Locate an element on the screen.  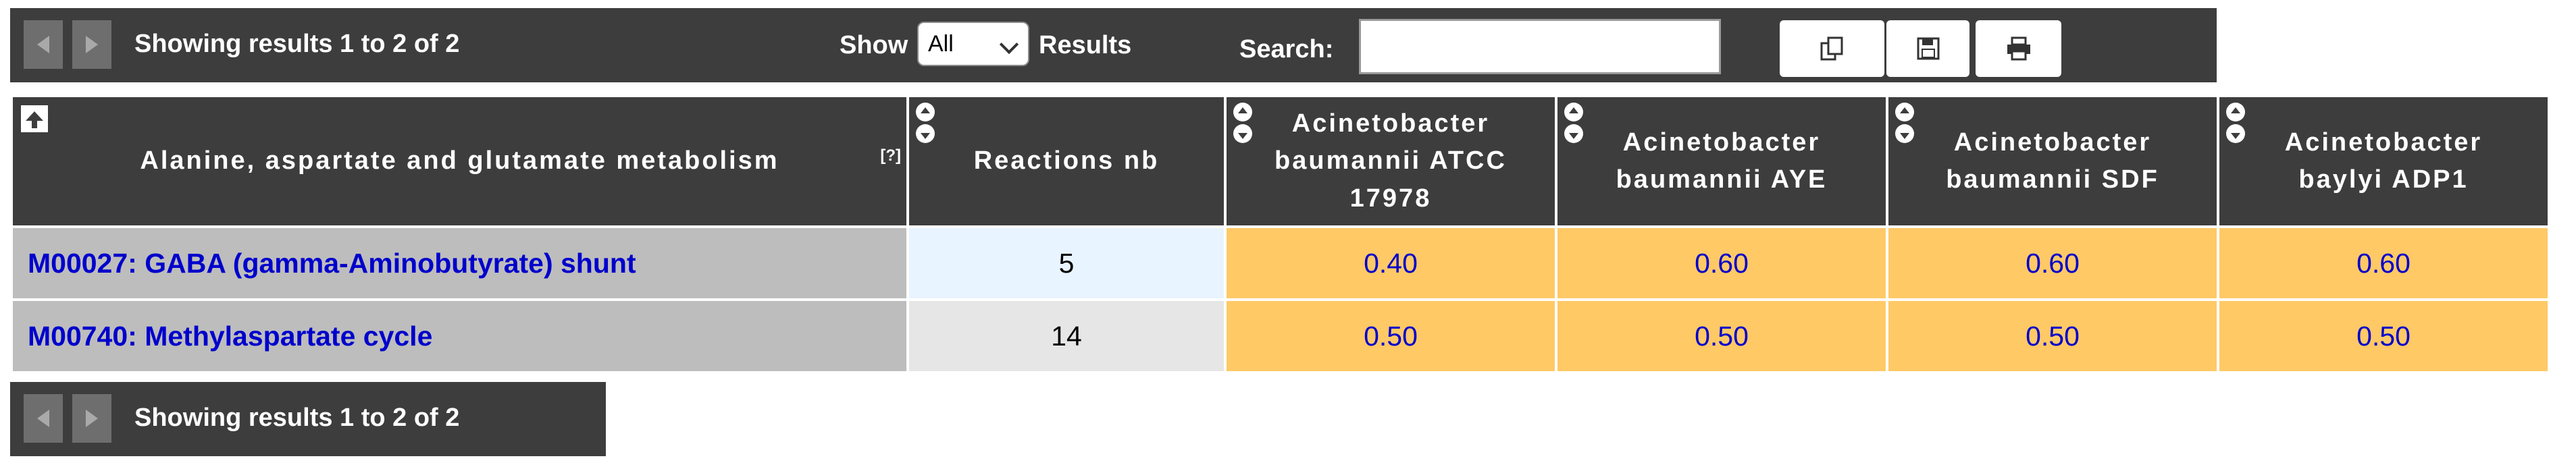
column-header-label: Reactions nb is located at coordinates (1066, 160).